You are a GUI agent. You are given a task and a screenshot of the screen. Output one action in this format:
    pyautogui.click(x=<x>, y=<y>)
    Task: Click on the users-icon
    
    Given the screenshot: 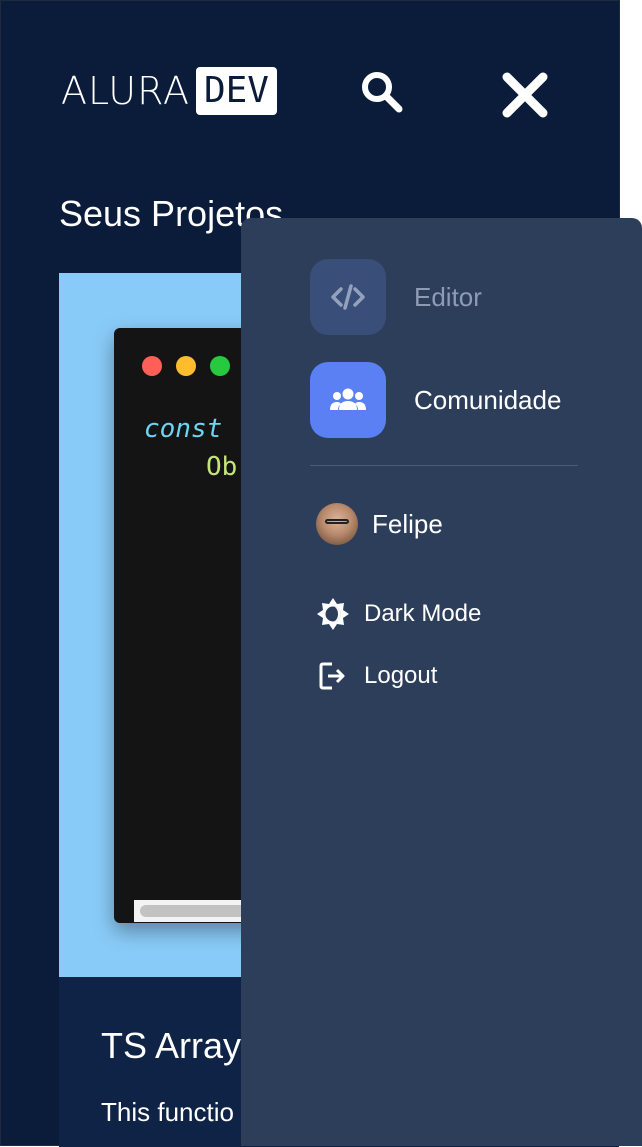 What is the action you would take?
    pyautogui.click(x=348, y=399)
    